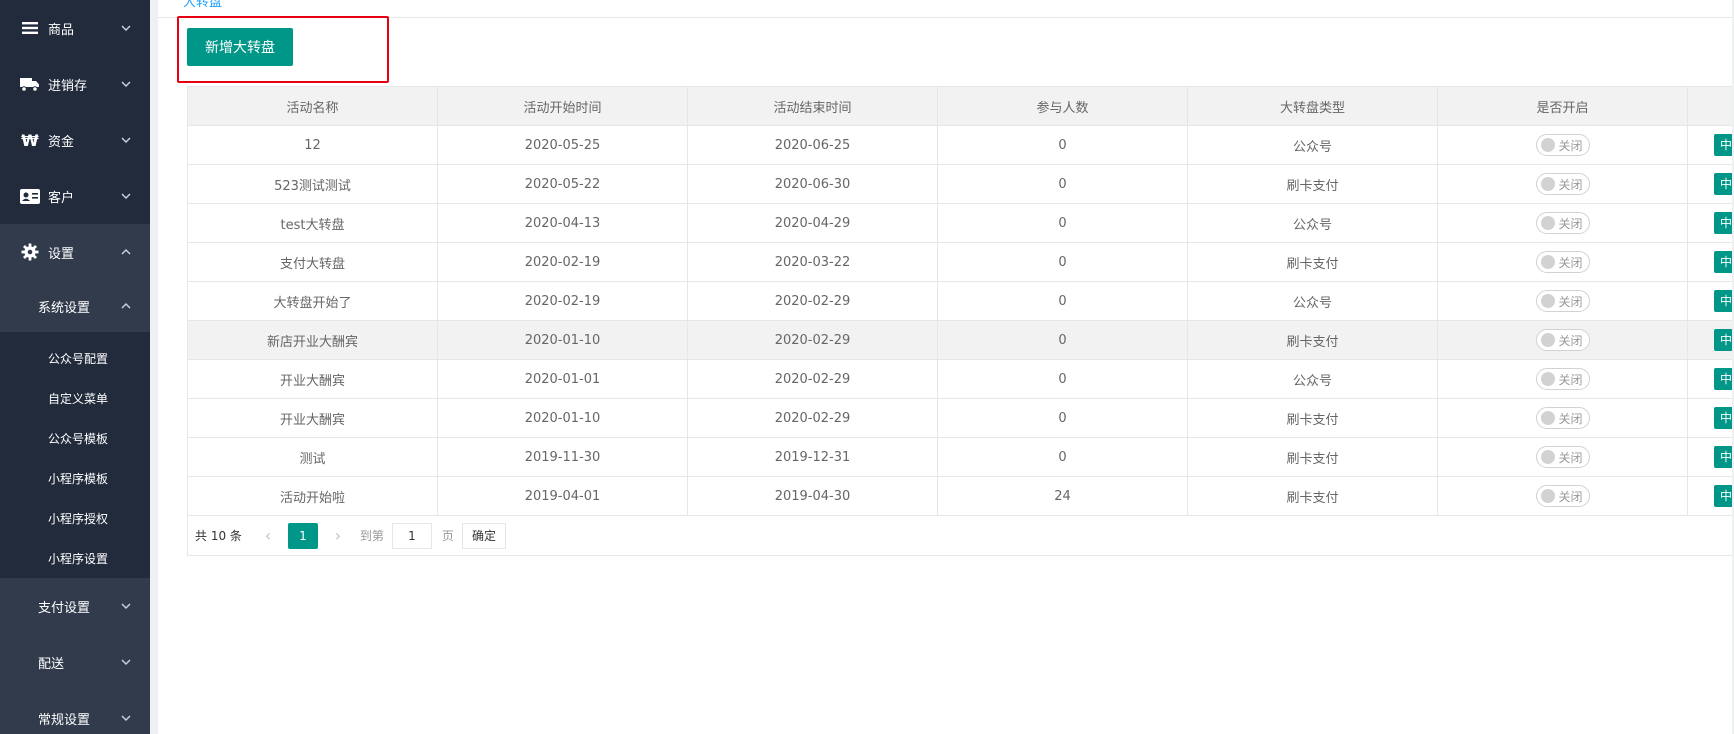 Image resolution: width=1734 pixels, height=734 pixels. I want to click on sidebar-item-label: 配送, so click(51, 664).